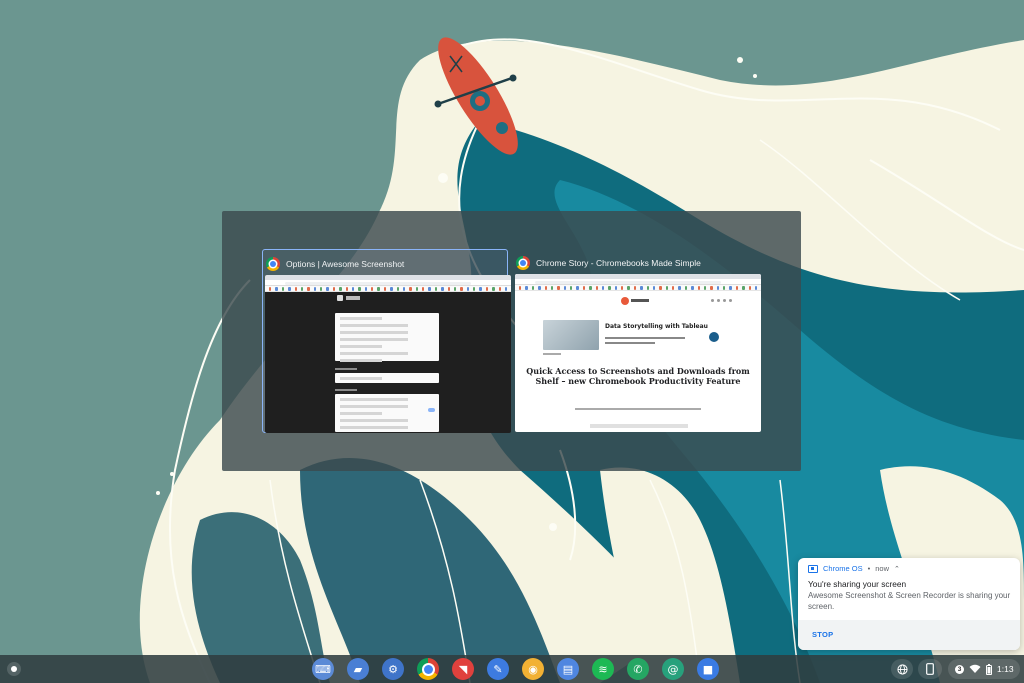 The width and height of the screenshot is (1024, 683). Describe the element at coordinates (498, 669) in the screenshot. I see `pen-app-icon: ✎` at that location.